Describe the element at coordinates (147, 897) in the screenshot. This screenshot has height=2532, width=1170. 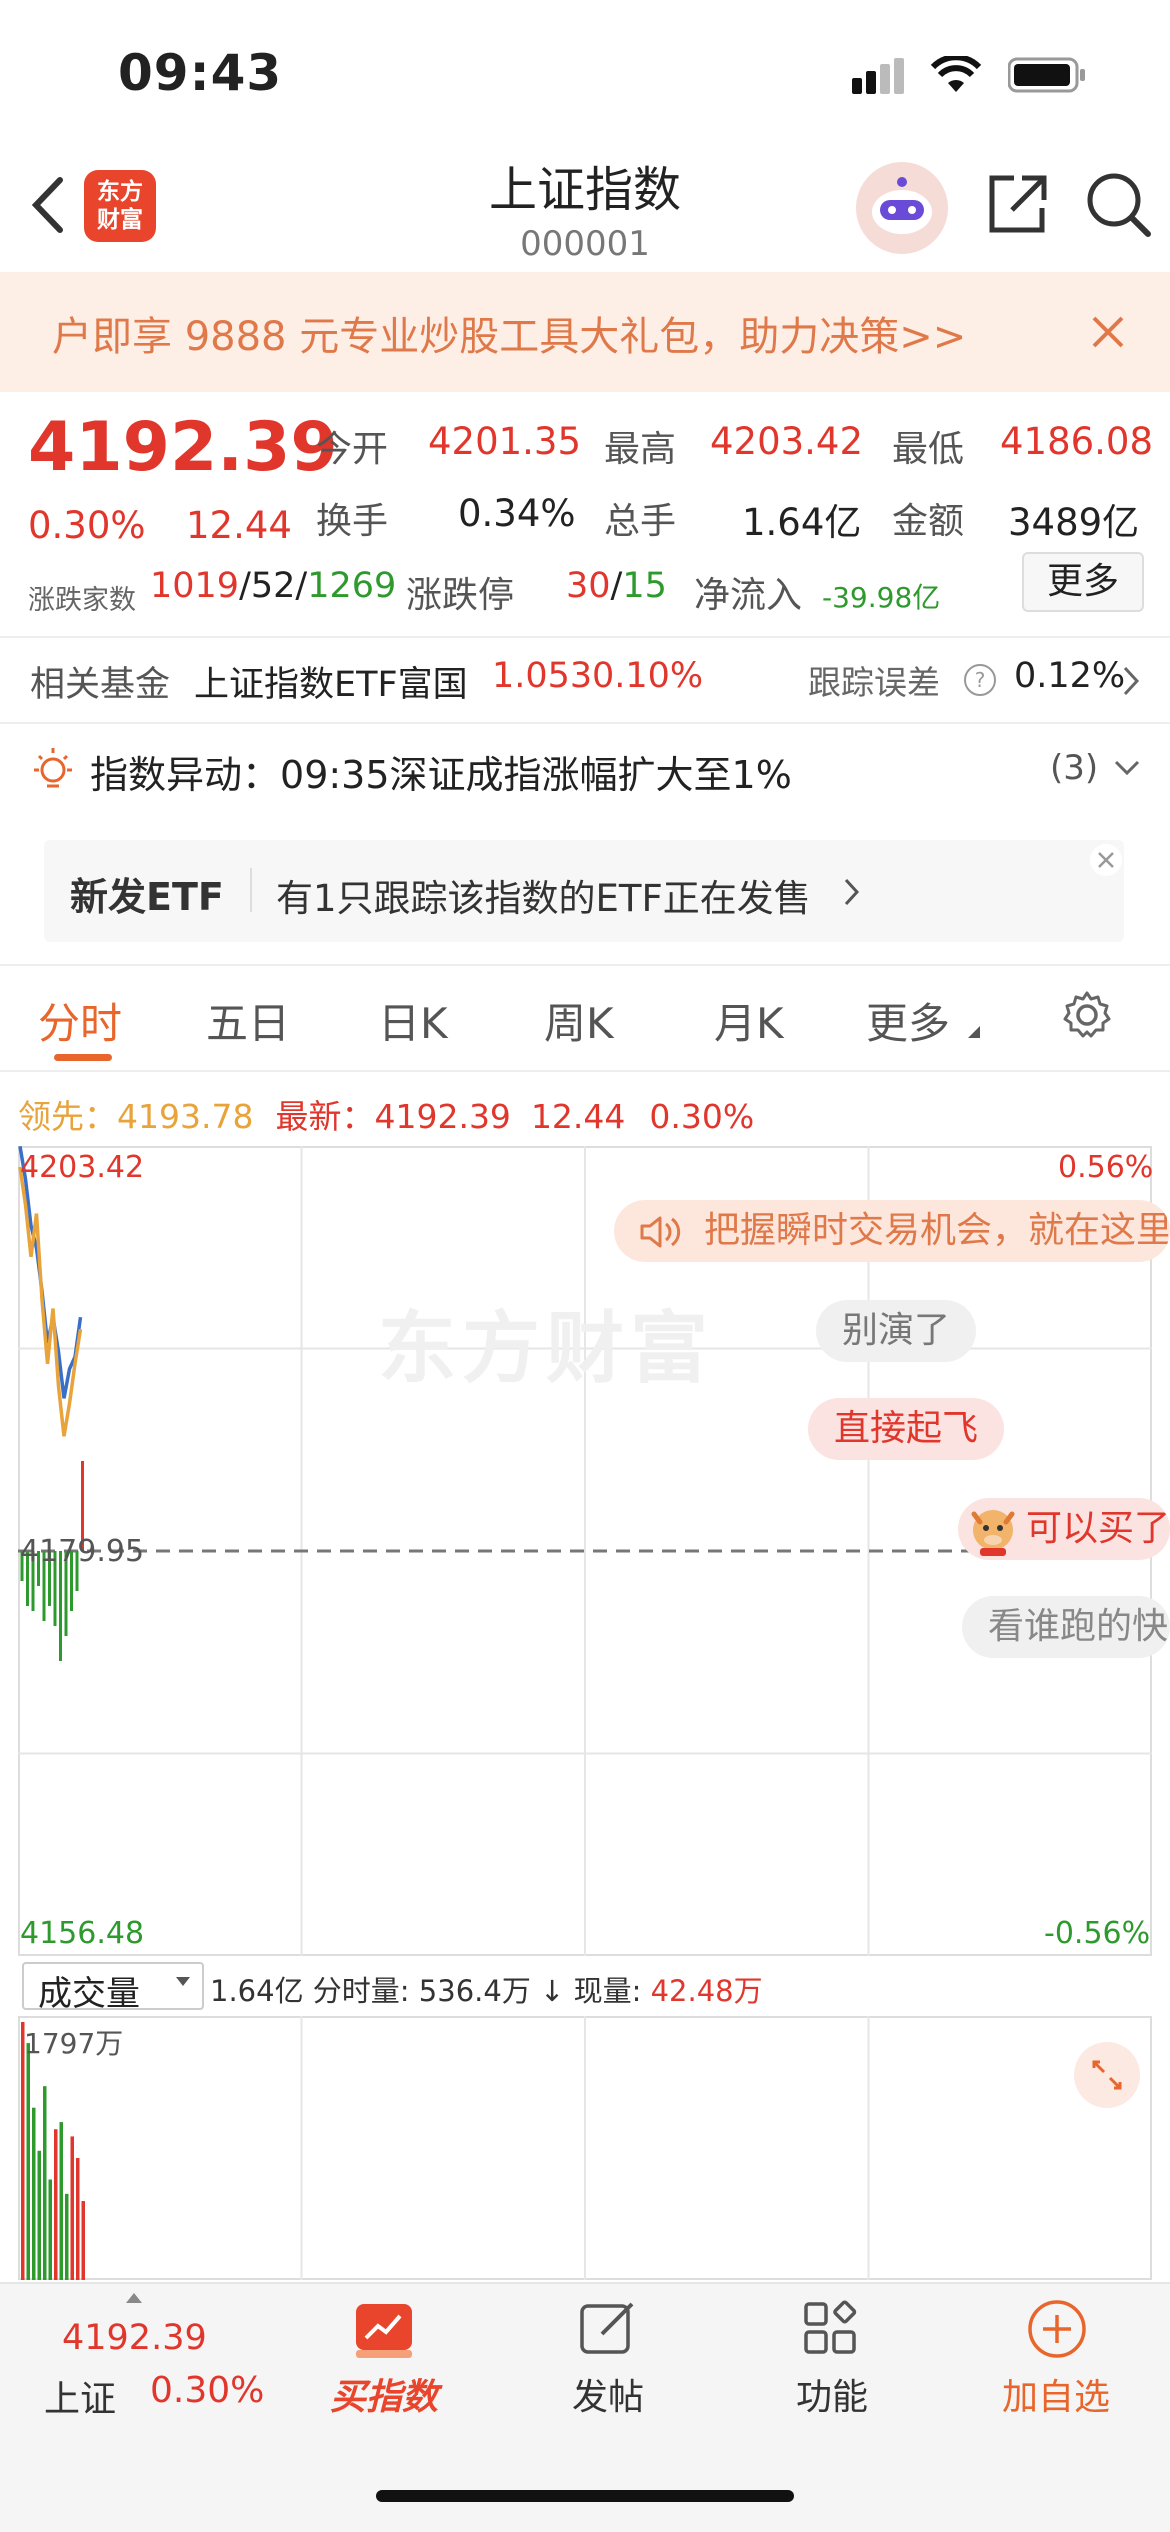
I see `etf-tag: 新发ETF` at that location.